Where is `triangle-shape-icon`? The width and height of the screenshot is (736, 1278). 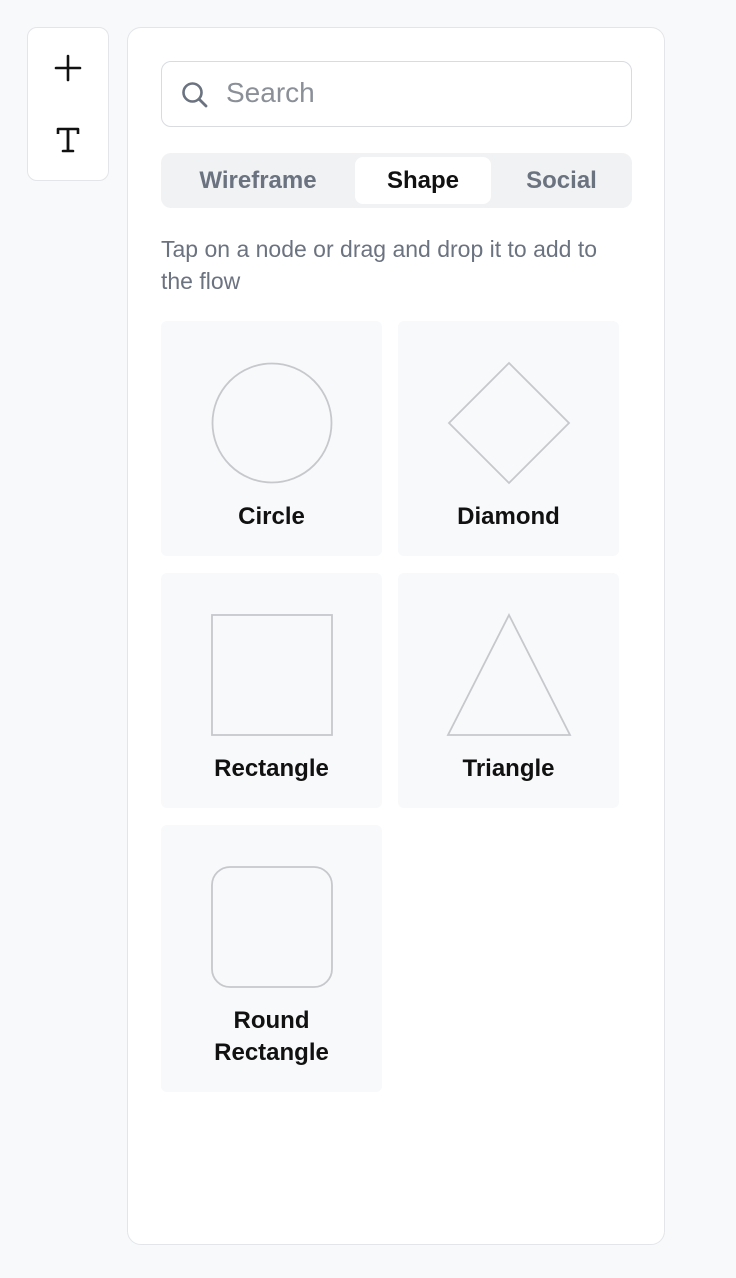 triangle-shape-icon is located at coordinates (508, 674).